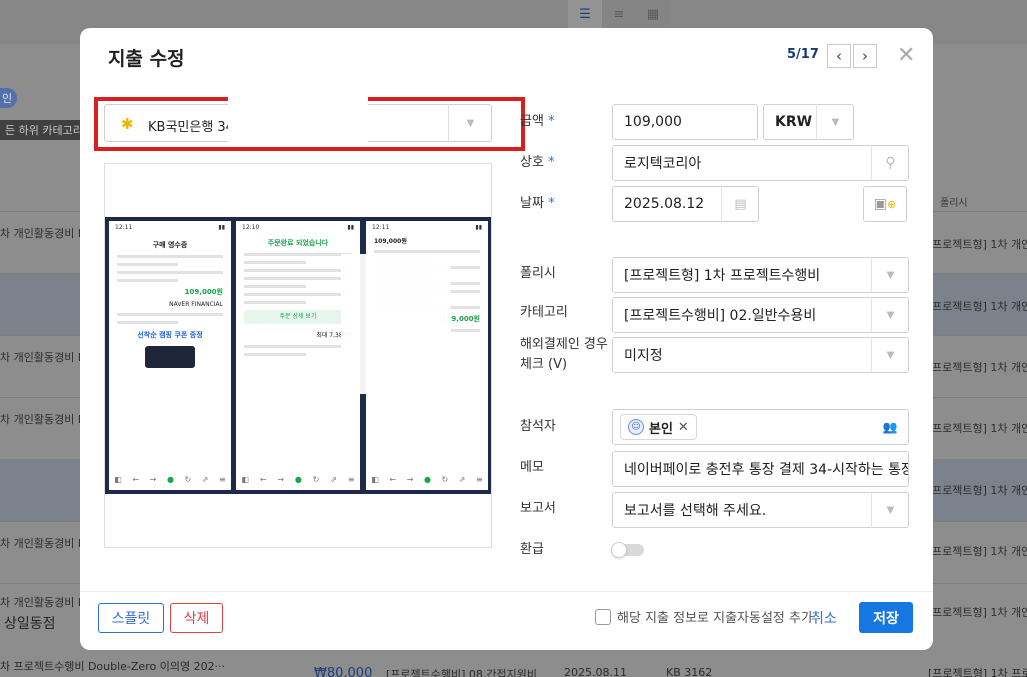 This screenshot has height=677, width=1027. What do you see at coordinates (760, 275) in the screenshot?
I see `policy-select: [프로젝트형] 1차 프로젝트수행비` at bounding box center [760, 275].